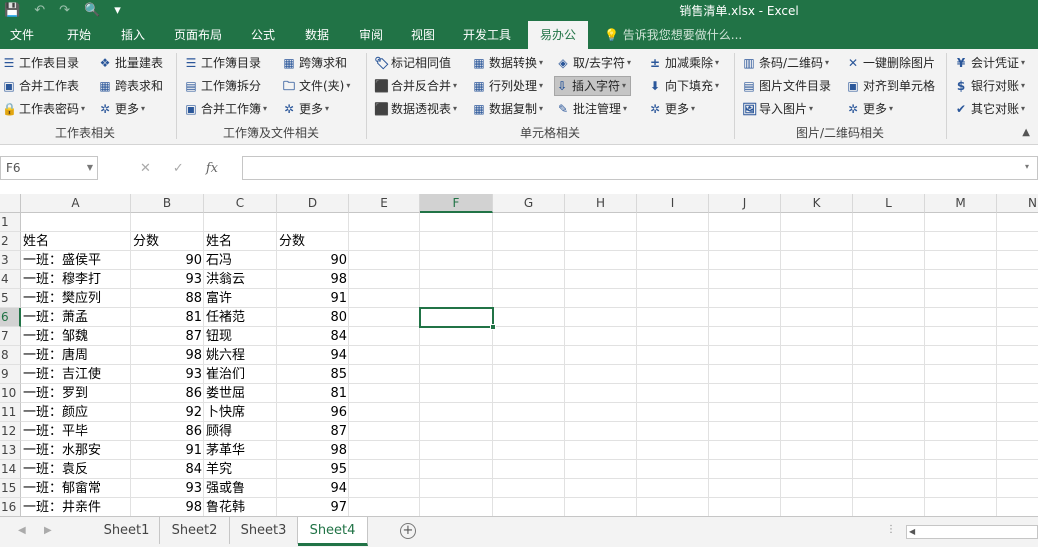 The height and width of the screenshot is (547, 1038). What do you see at coordinates (76, 450) in the screenshot?
I see `cell-a13: 一班：水那安` at bounding box center [76, 450].